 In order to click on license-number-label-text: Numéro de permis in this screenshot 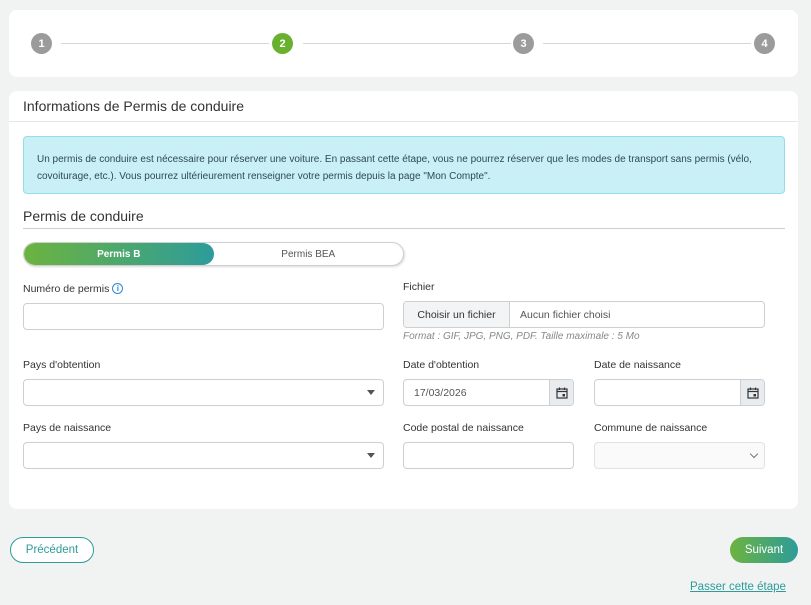, I will do `click(66, 289)`.